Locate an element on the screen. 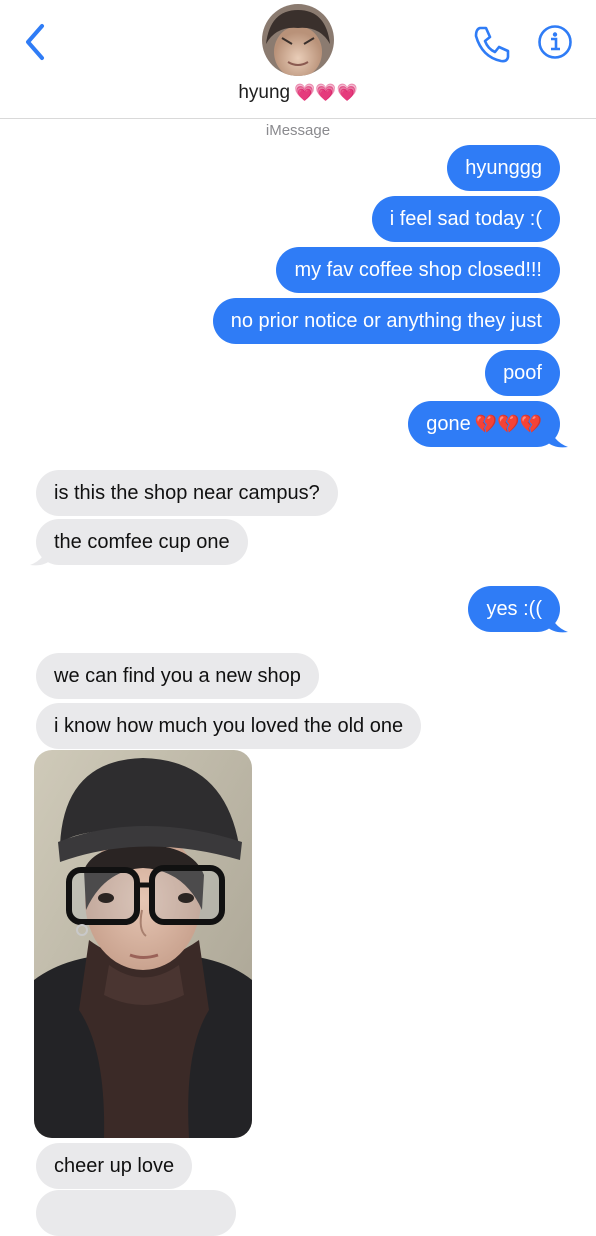 This screenshot has height=1236, width=596. received-message: we can find you a new shop is located at coordinates (177, 676).